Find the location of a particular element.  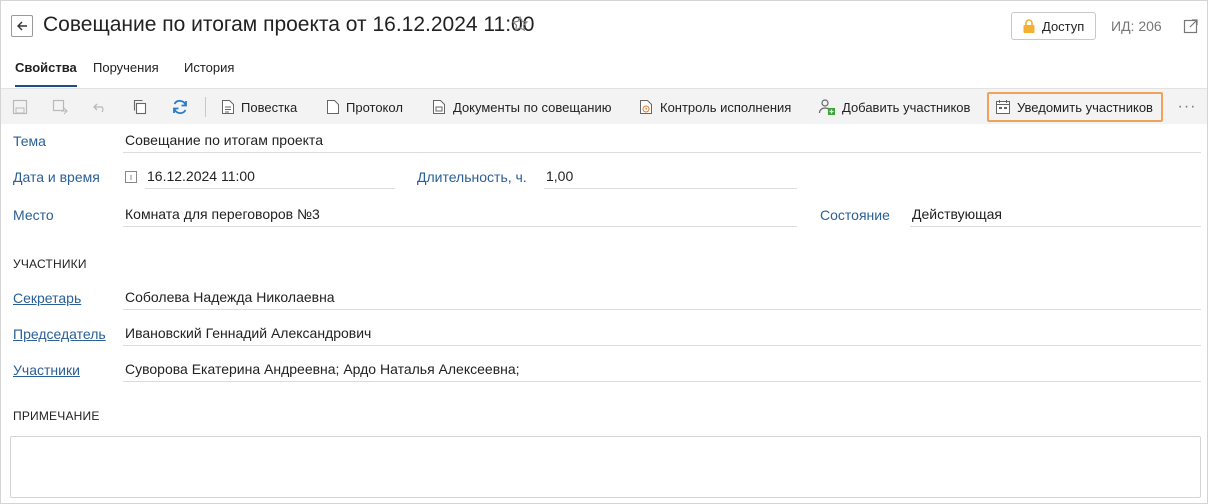

agenda-button: Повестка is located at coordinates (259, 107).